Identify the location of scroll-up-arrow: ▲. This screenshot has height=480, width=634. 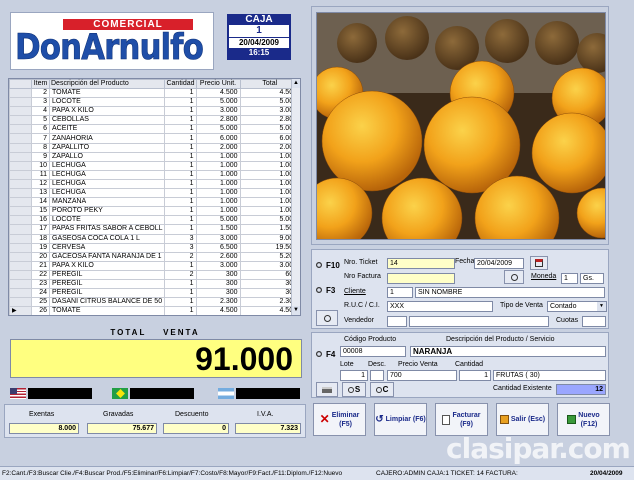
(296, 83).